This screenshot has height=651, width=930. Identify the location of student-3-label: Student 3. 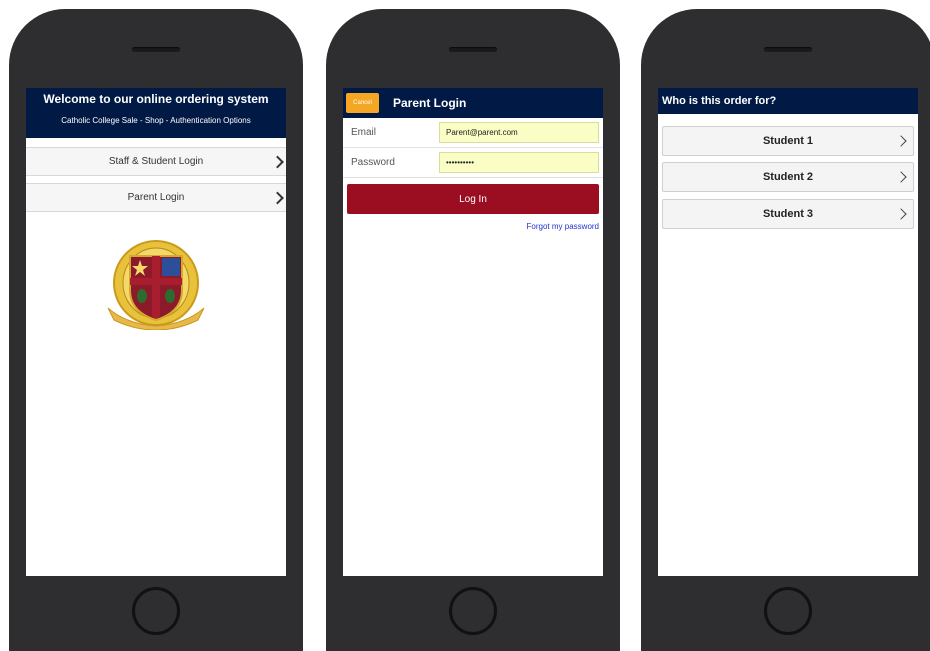
(788, 214).